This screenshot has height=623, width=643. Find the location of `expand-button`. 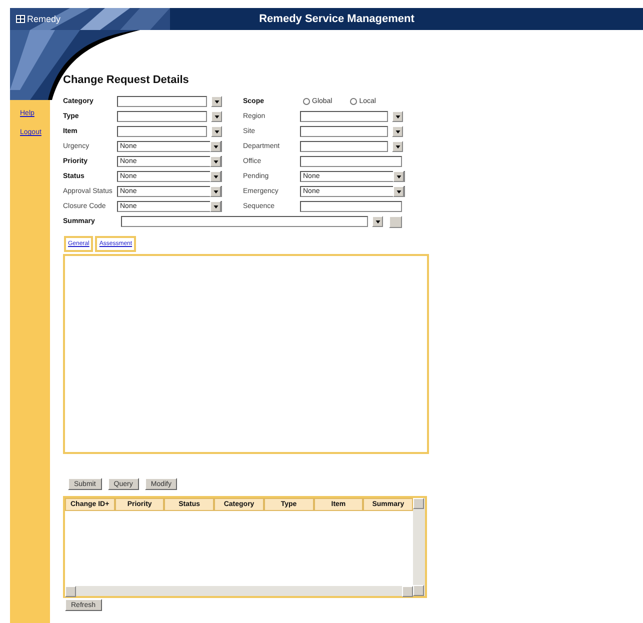

expand-button is located at coordinates (395, 222).